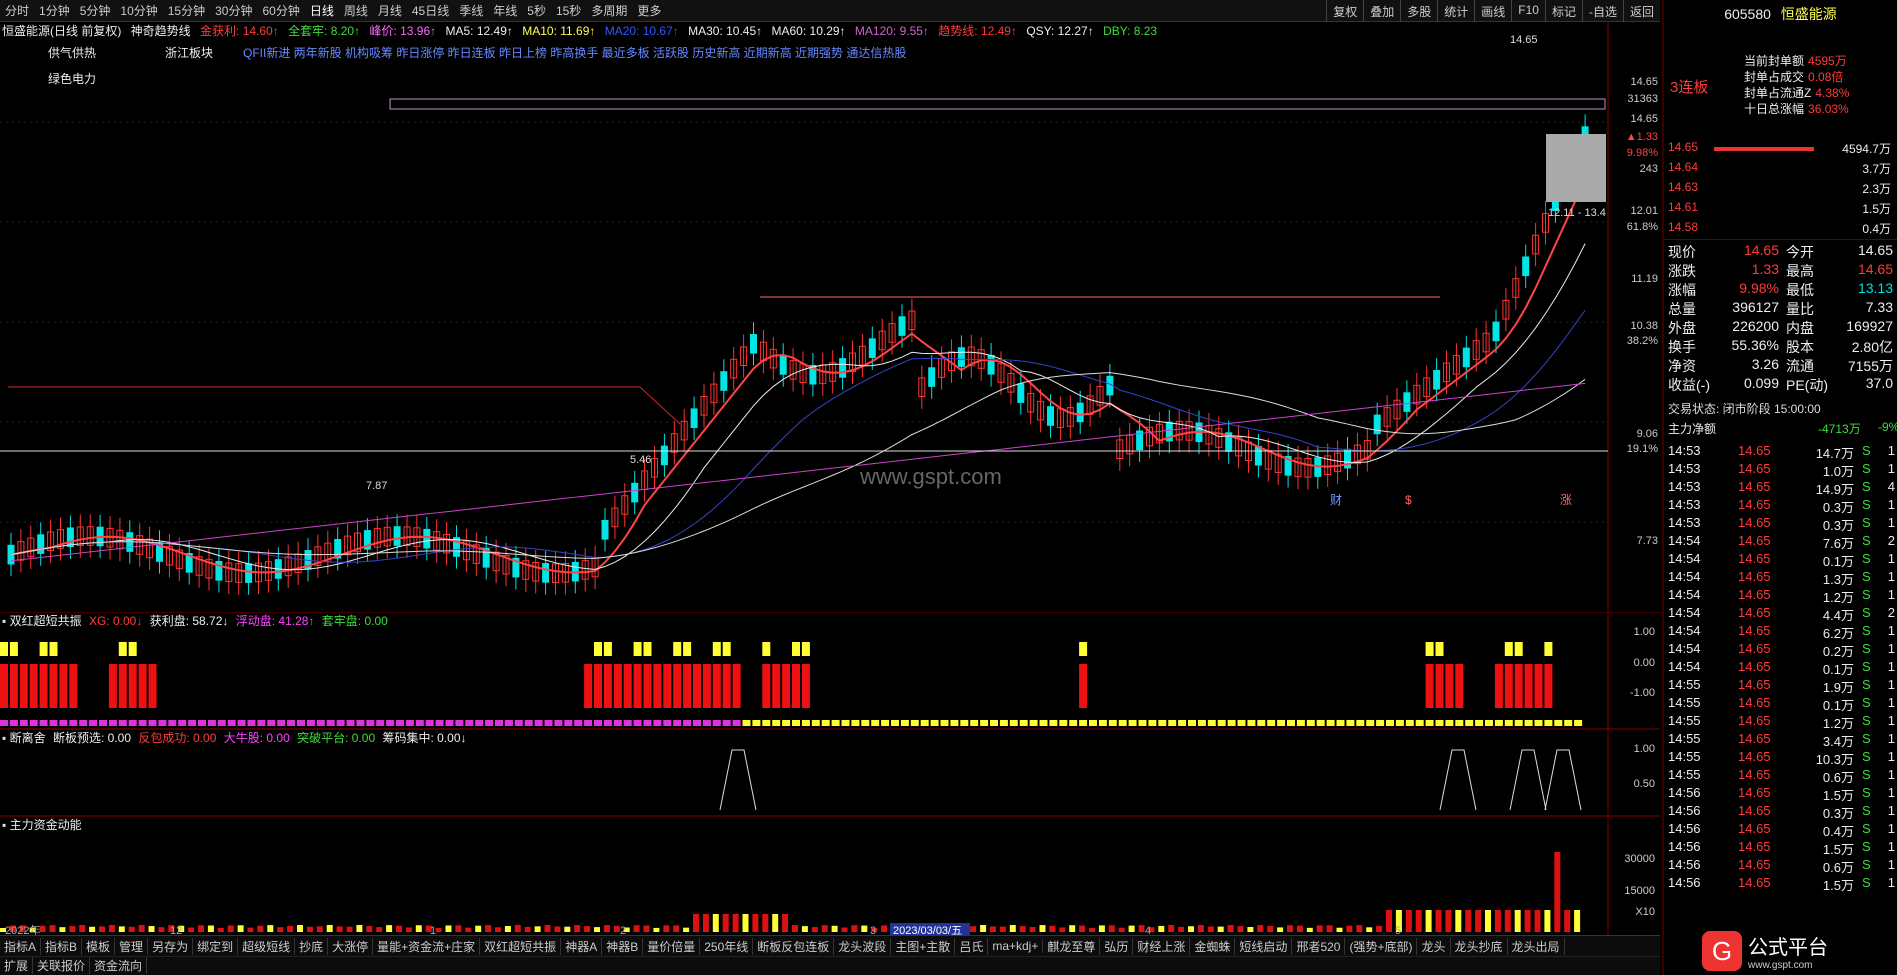  Describe the element at coordinates (119, 965) in the screenshot. I see `ext-tab-2: 资金流向` at that location.